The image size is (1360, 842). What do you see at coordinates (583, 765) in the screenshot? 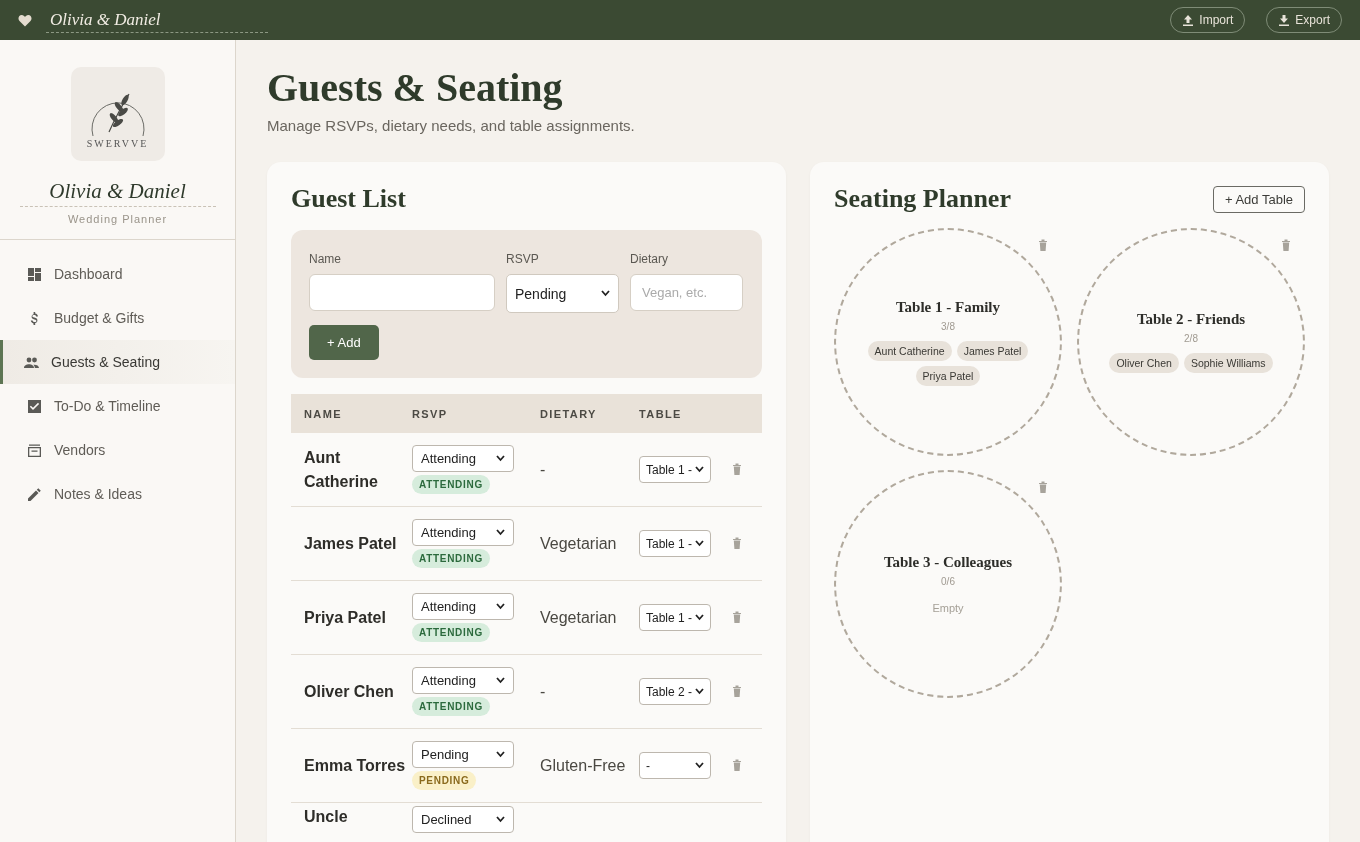
I see `dietary-text: Gluten-Free` at bounding box center [583, 765].